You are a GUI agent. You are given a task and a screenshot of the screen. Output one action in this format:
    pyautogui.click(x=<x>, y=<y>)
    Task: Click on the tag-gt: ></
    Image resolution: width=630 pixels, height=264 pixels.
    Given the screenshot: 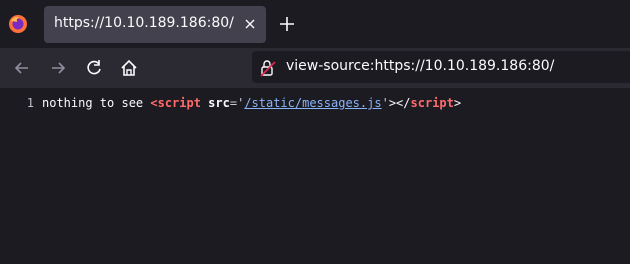 What is the action you would take?
    pyautogui.click(x=399, y=103)
    